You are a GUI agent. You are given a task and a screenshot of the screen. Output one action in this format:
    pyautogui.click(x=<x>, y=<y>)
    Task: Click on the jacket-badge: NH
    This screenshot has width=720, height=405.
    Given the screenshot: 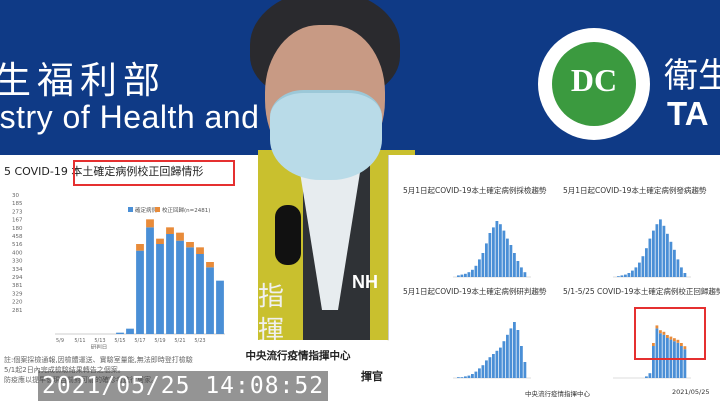 What is the action you would take?
    pyautogui.click(x=365, y=282)
    